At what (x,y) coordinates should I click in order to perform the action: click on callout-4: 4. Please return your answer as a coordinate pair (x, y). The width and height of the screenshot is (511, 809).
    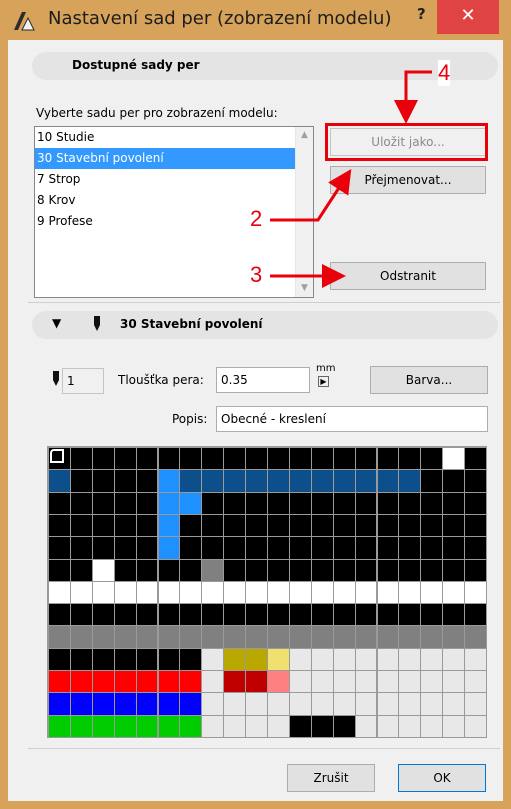
    Looking at the image, I should click on (444, 73).